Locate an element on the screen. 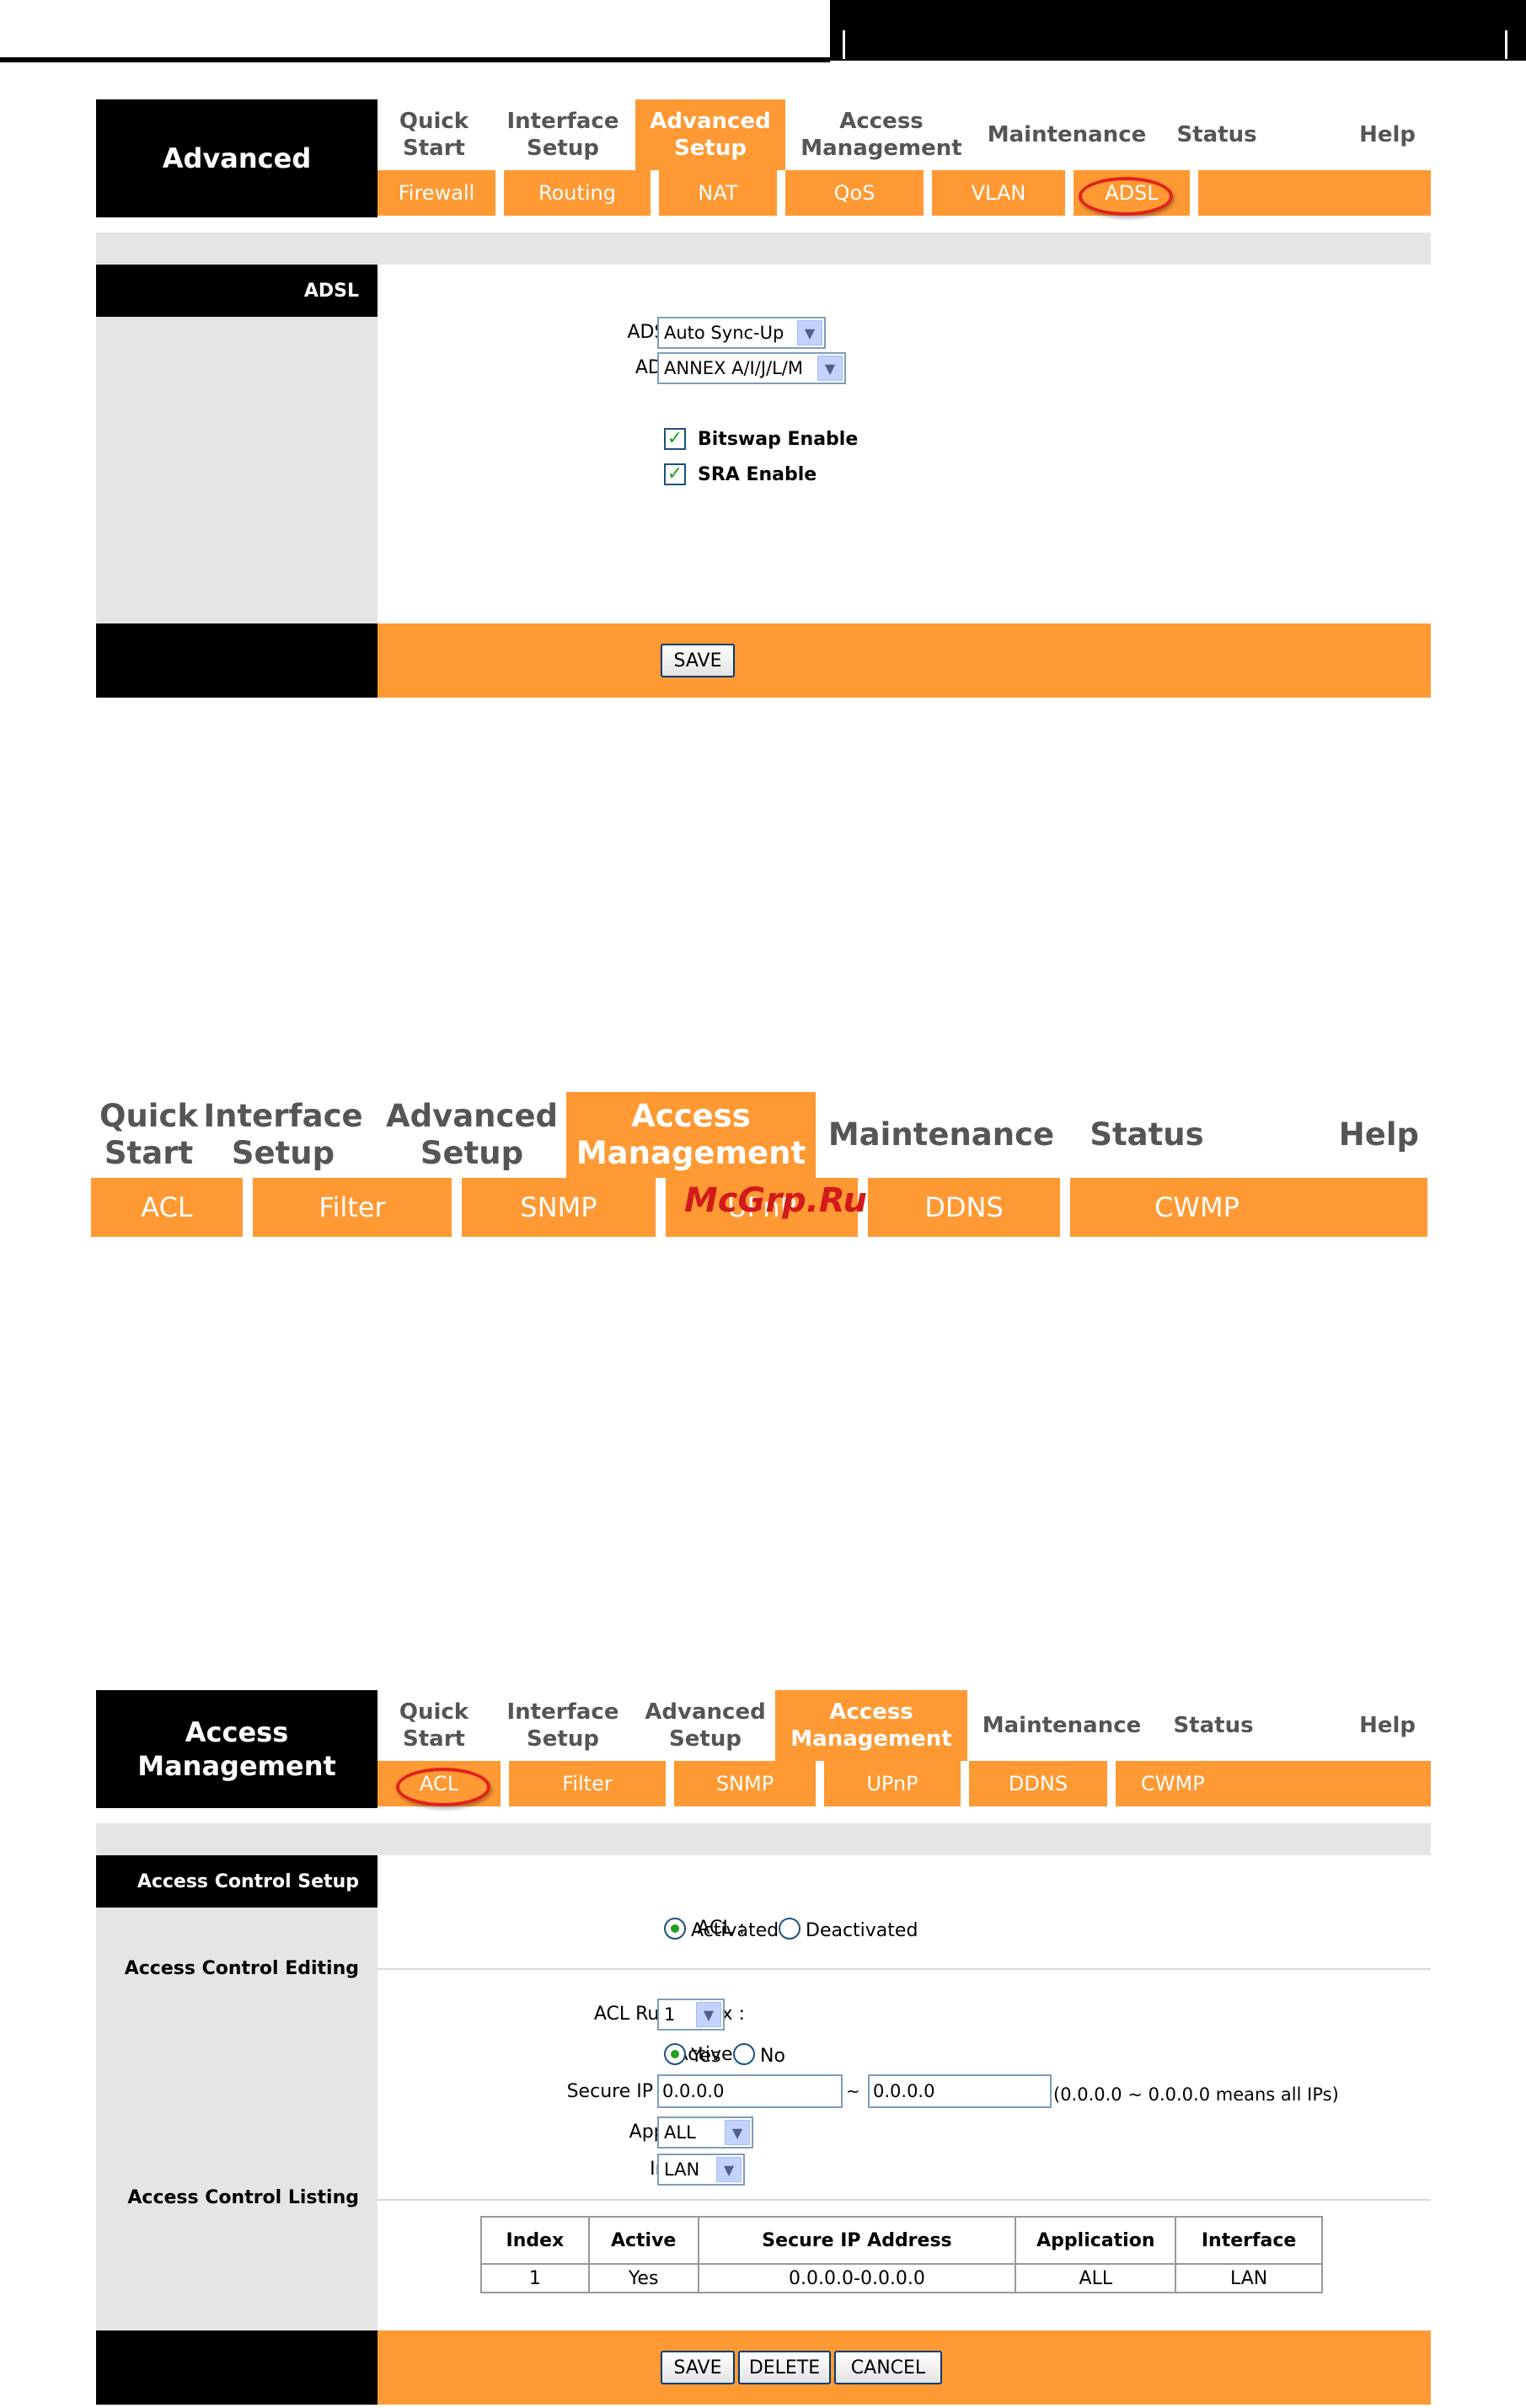  acl-activated-label: Activated is located at coordinates (735, 1930).